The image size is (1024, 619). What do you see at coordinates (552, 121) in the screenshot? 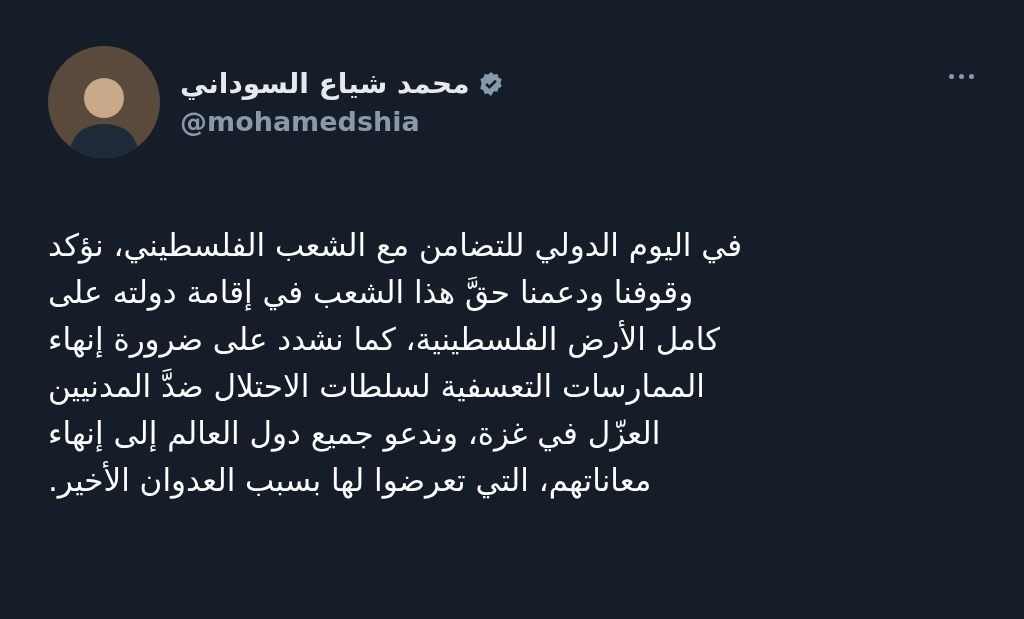
I see `author-handle: @mohamedshia` at bounding box center [552, 121].